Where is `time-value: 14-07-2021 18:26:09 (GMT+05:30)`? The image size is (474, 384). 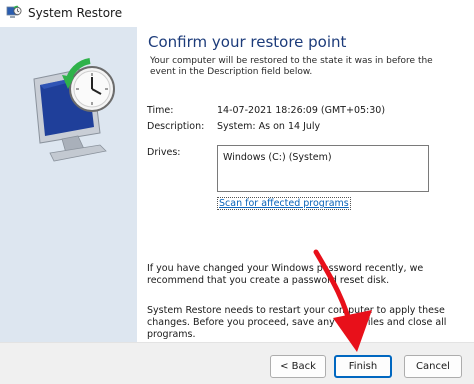 time-value: 14-07-2021 18:26:09 (GMT+05:30) is located at coordinates (301, 110).